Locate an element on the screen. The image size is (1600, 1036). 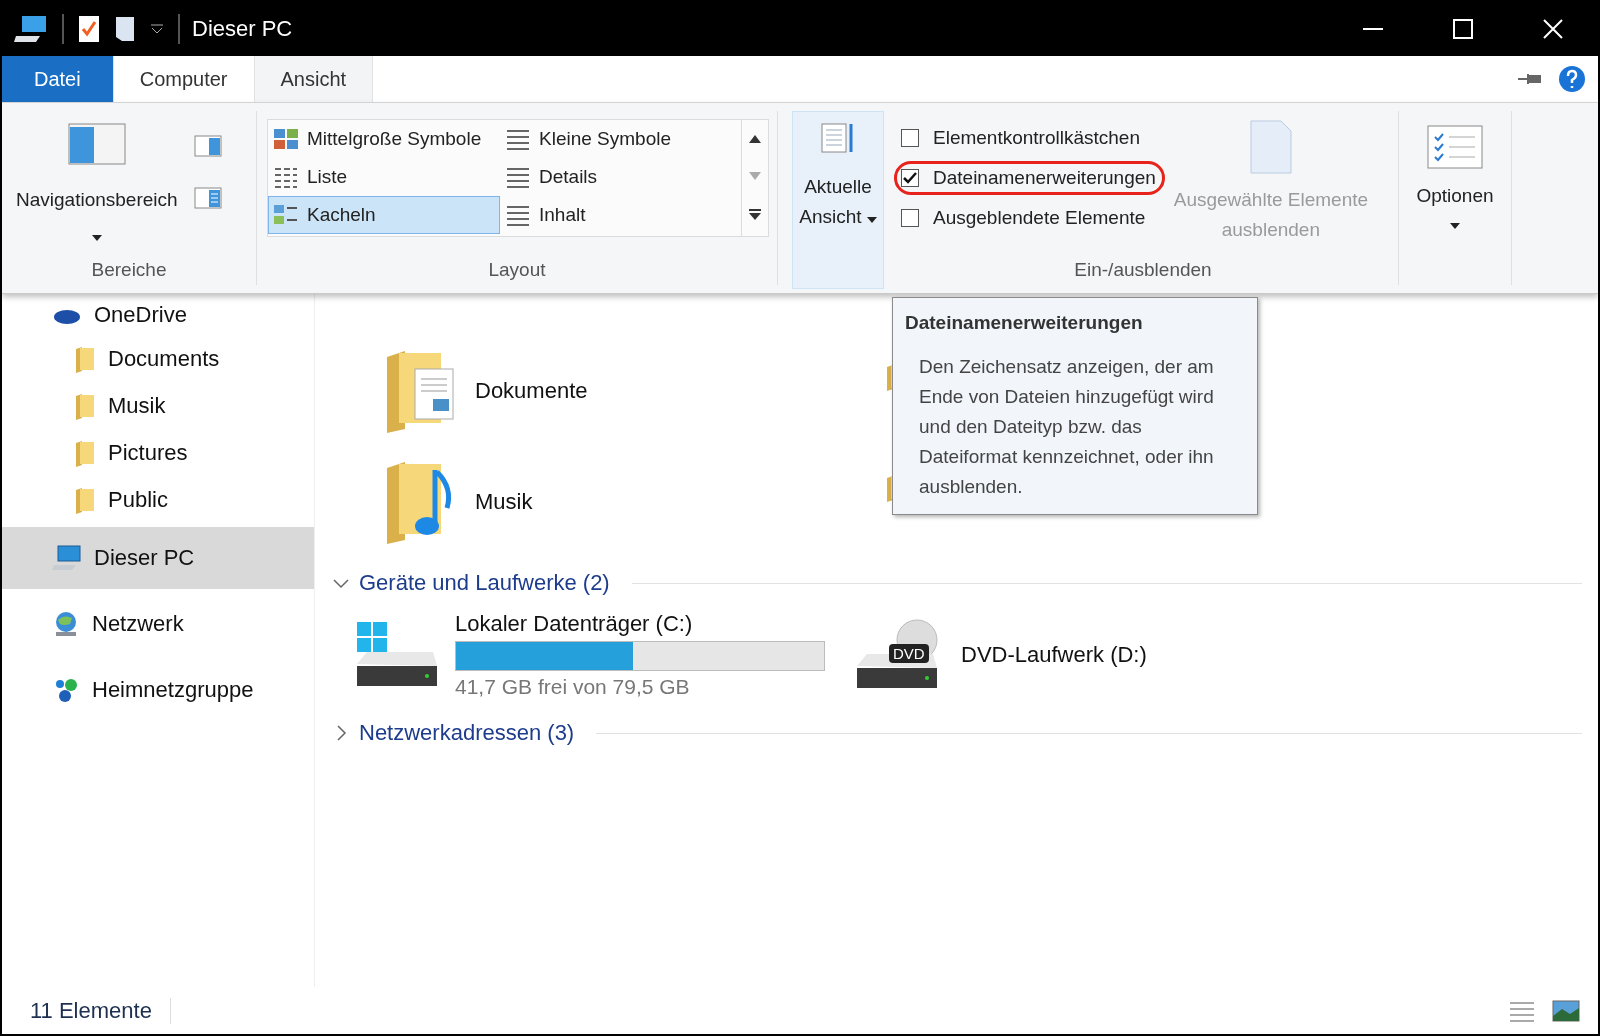
layout-option: Details is located at coordinates (616, 177).